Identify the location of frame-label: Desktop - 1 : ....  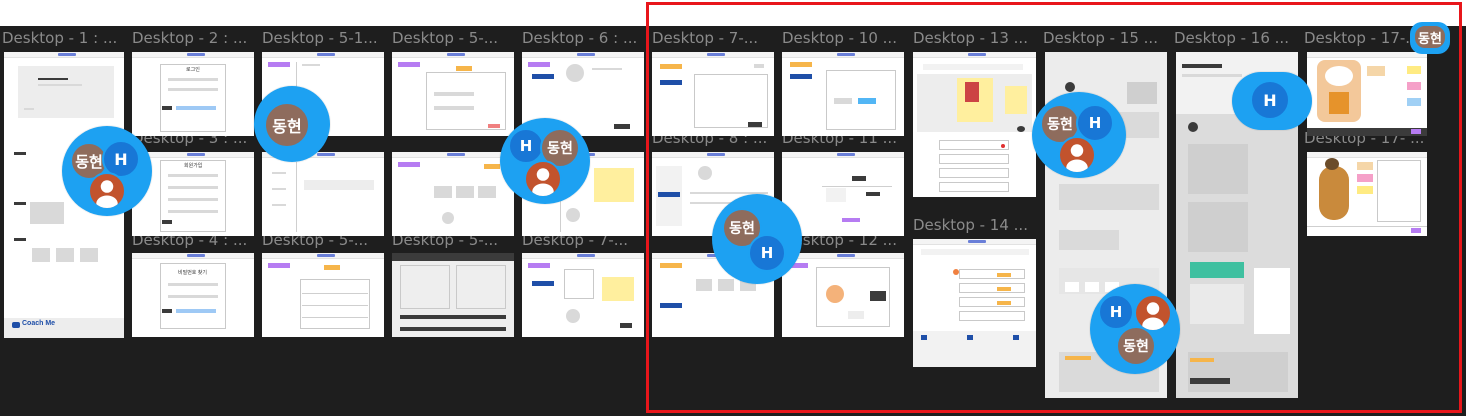
(64, 38).